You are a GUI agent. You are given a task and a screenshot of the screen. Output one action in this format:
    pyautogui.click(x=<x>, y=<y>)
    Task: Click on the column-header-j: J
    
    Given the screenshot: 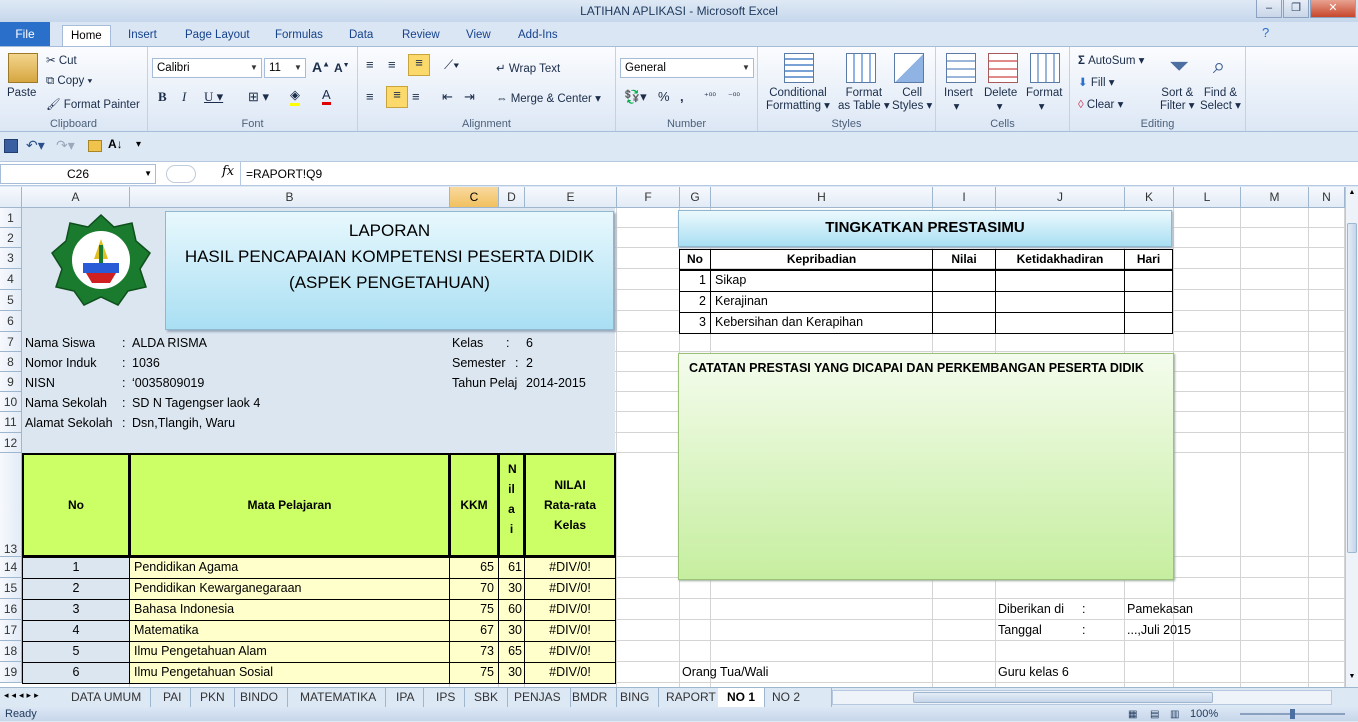 What is the action you would take?
    pyautogui.click(x=1060, y=197)
    